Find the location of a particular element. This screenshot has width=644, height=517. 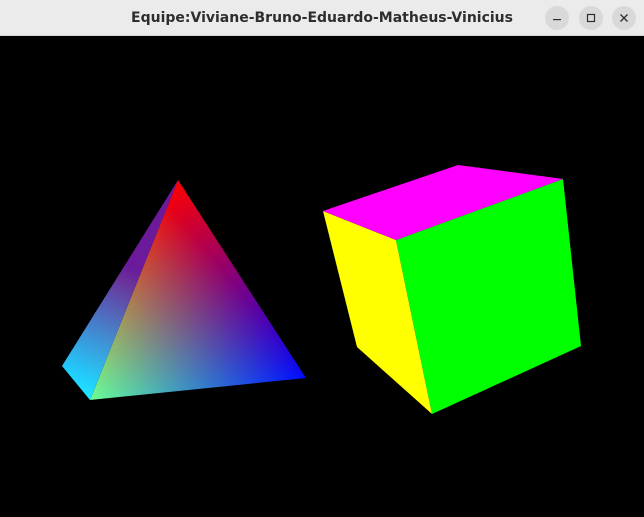

close-icon is located at coordinates (624, 18).